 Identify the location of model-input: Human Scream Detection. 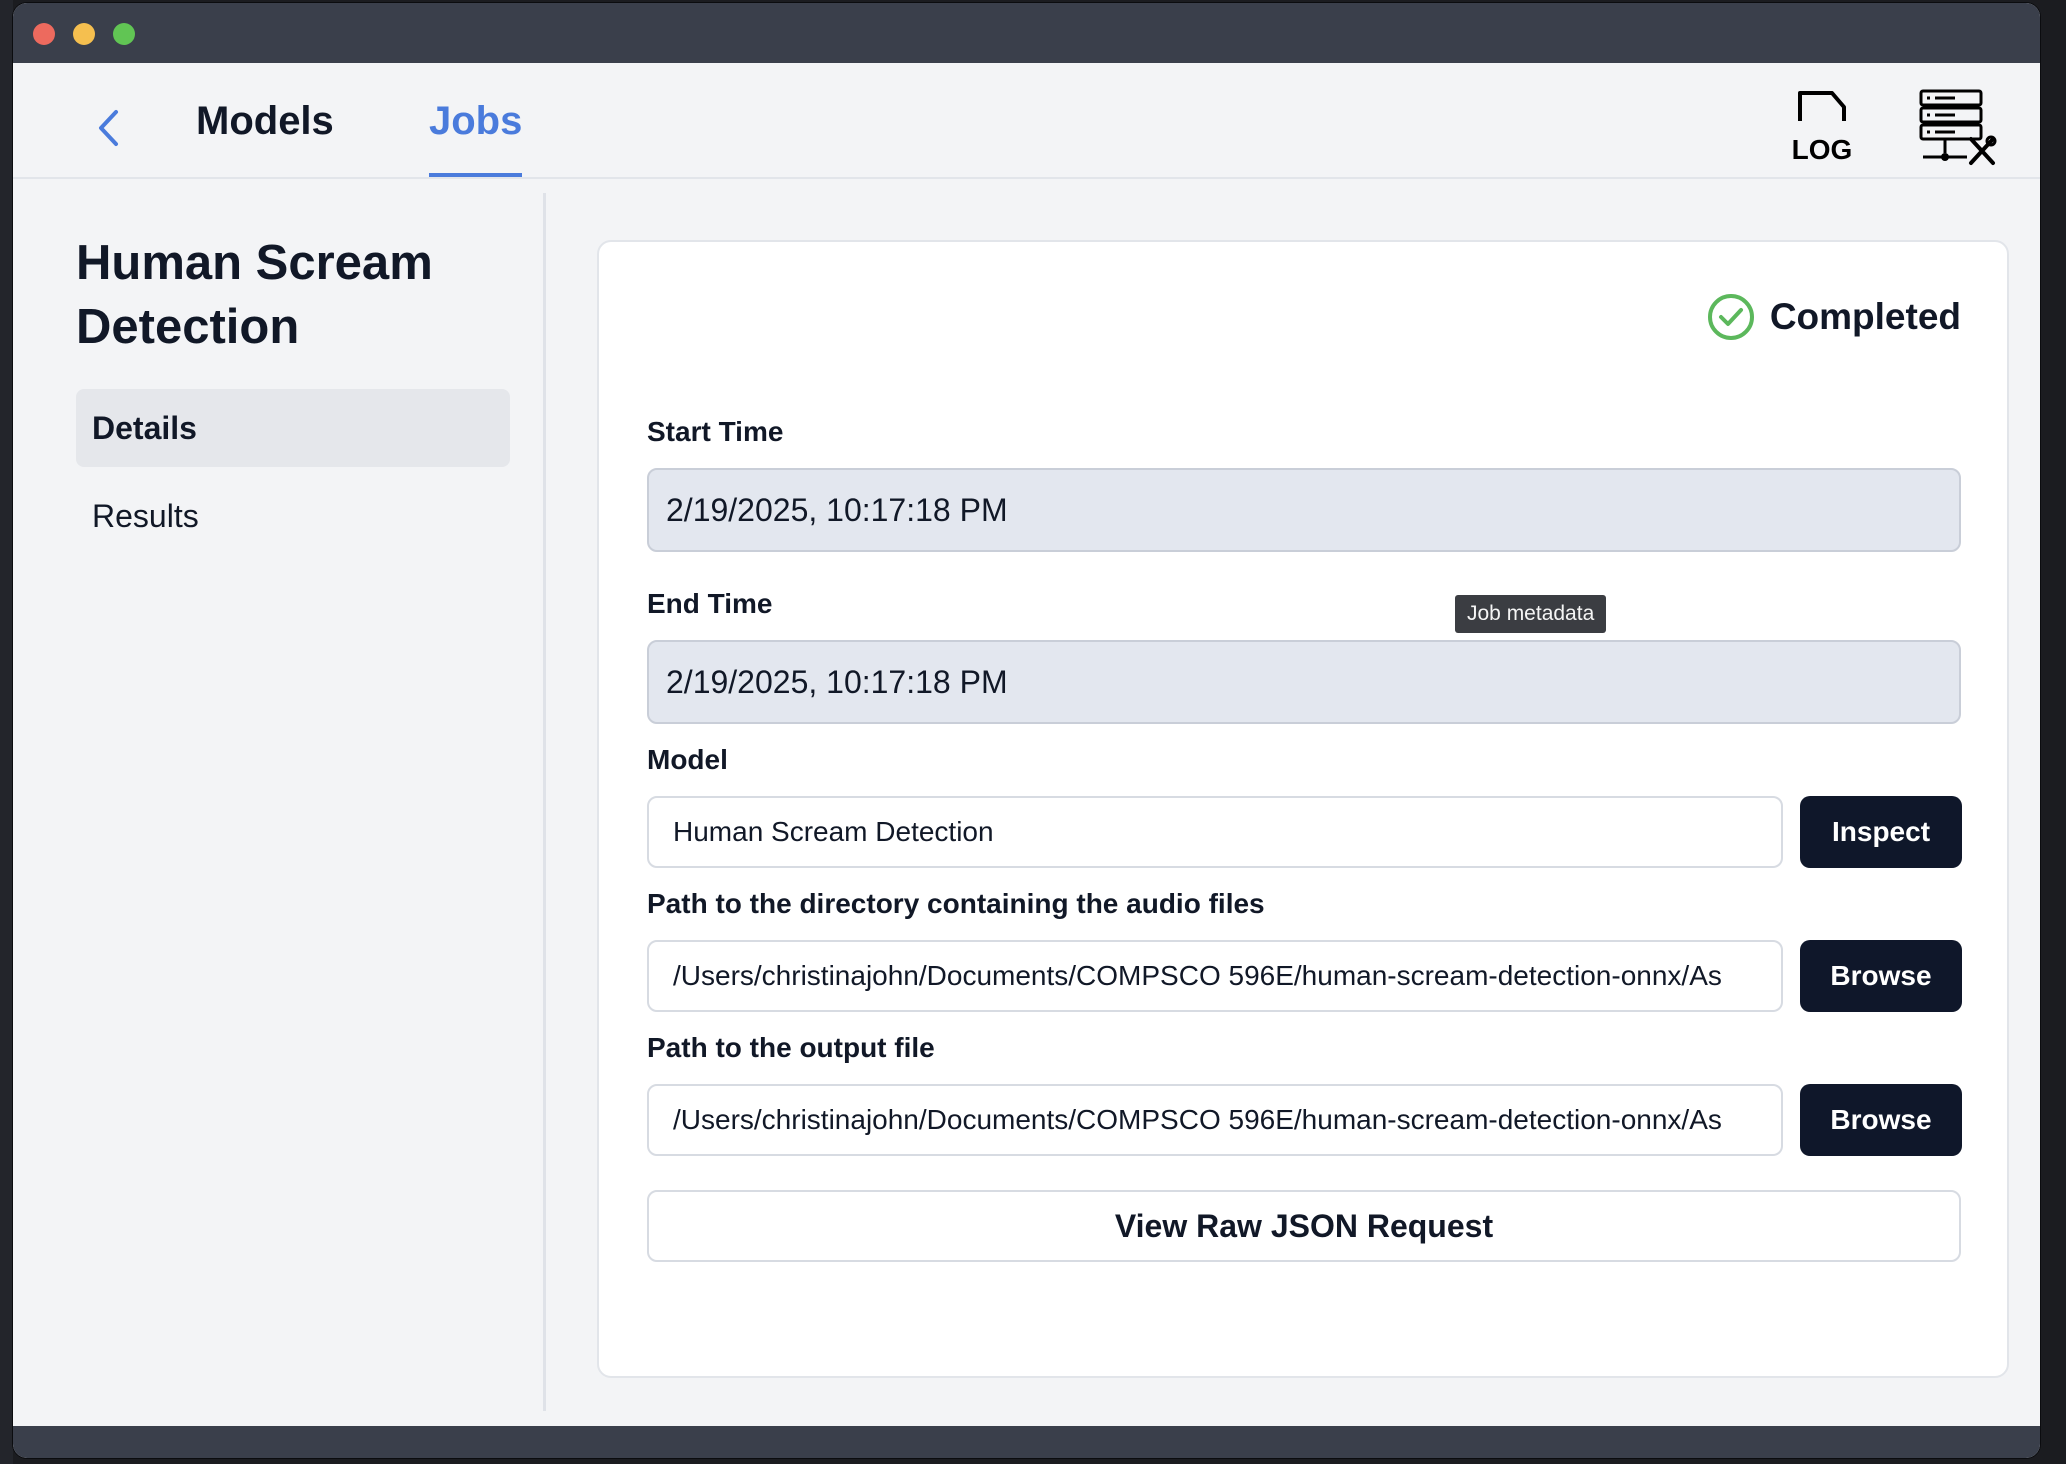
(1215, 832).